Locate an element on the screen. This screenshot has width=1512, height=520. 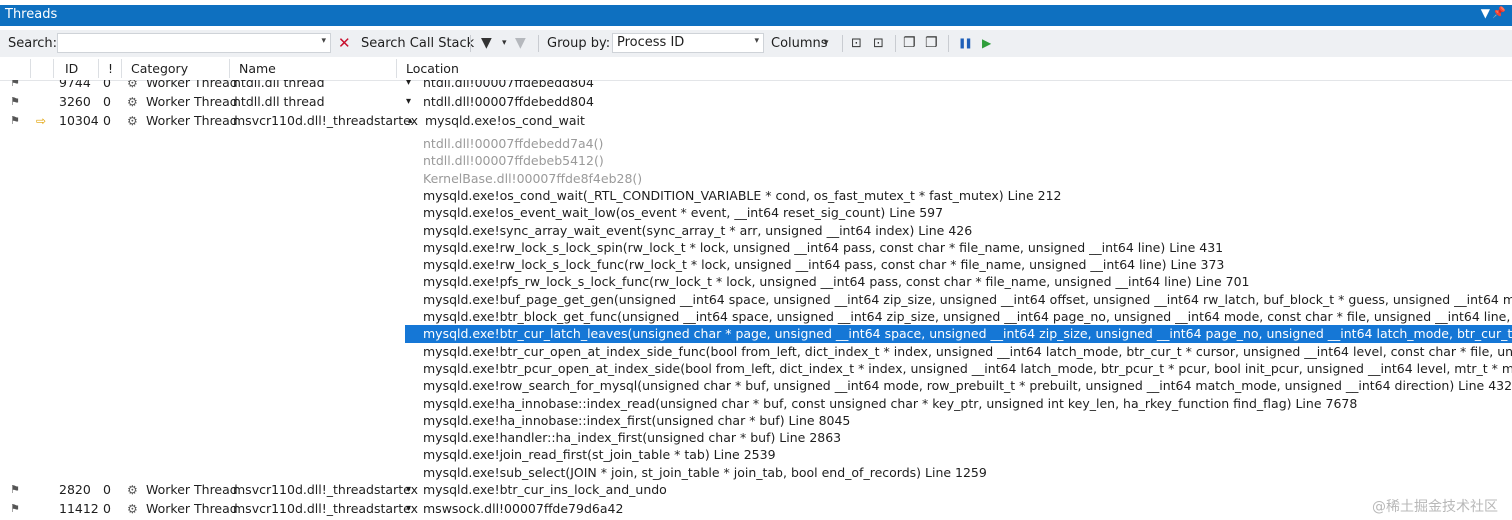
thread-id: 10304 is located at coordinates (79, 120).